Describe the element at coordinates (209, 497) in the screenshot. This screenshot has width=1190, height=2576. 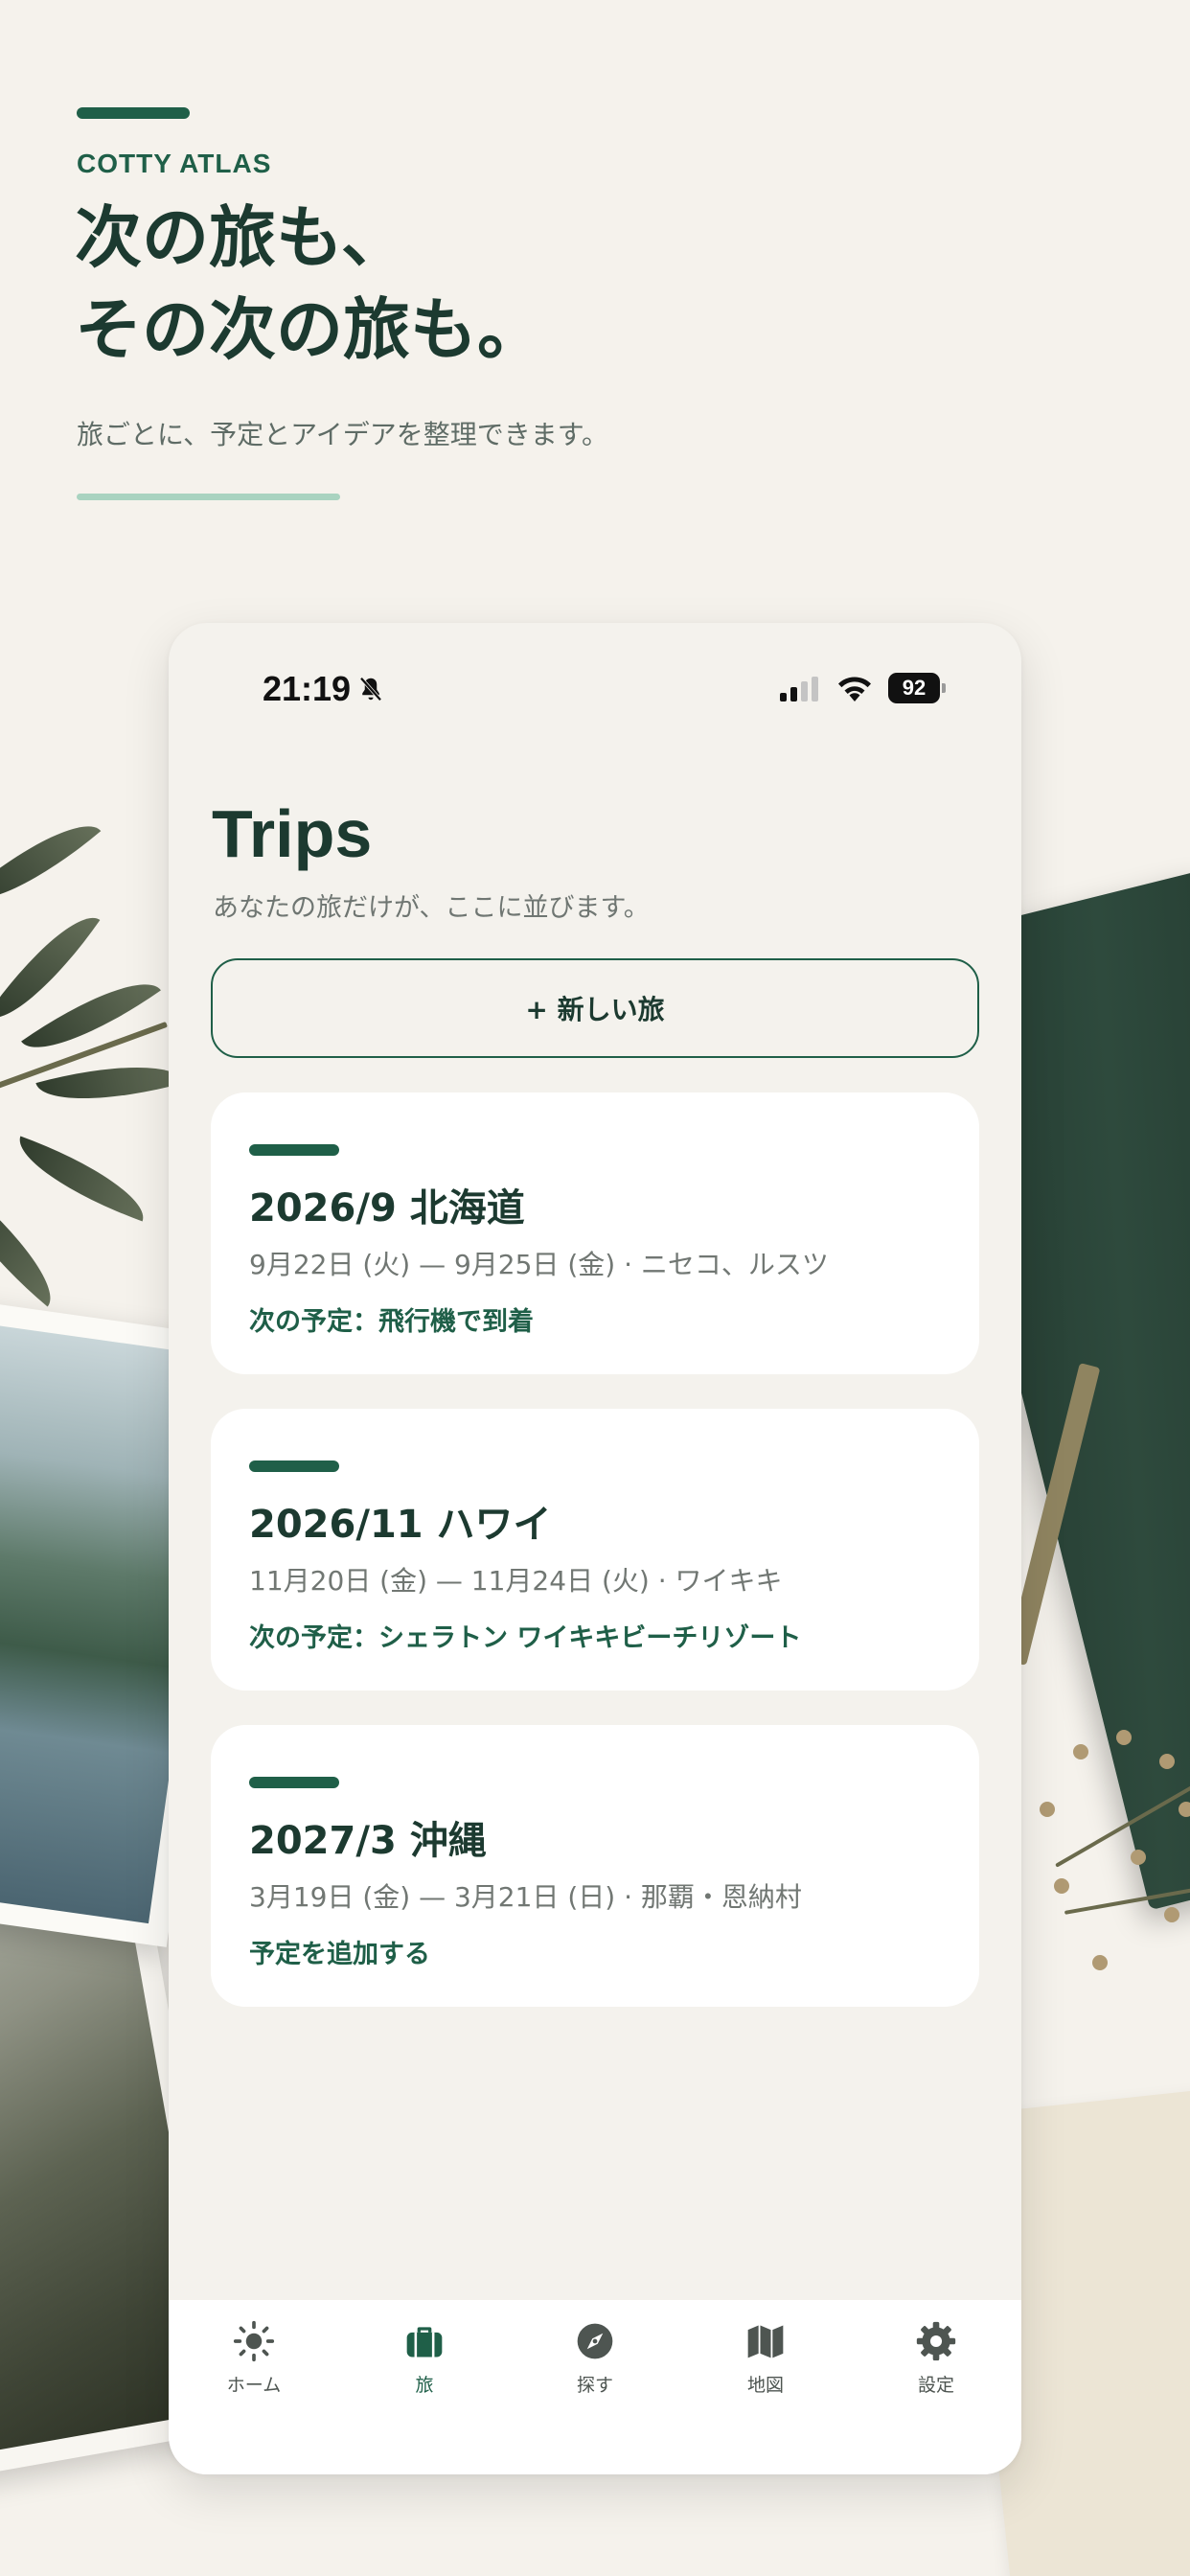
I see `hero-divider` at that location.